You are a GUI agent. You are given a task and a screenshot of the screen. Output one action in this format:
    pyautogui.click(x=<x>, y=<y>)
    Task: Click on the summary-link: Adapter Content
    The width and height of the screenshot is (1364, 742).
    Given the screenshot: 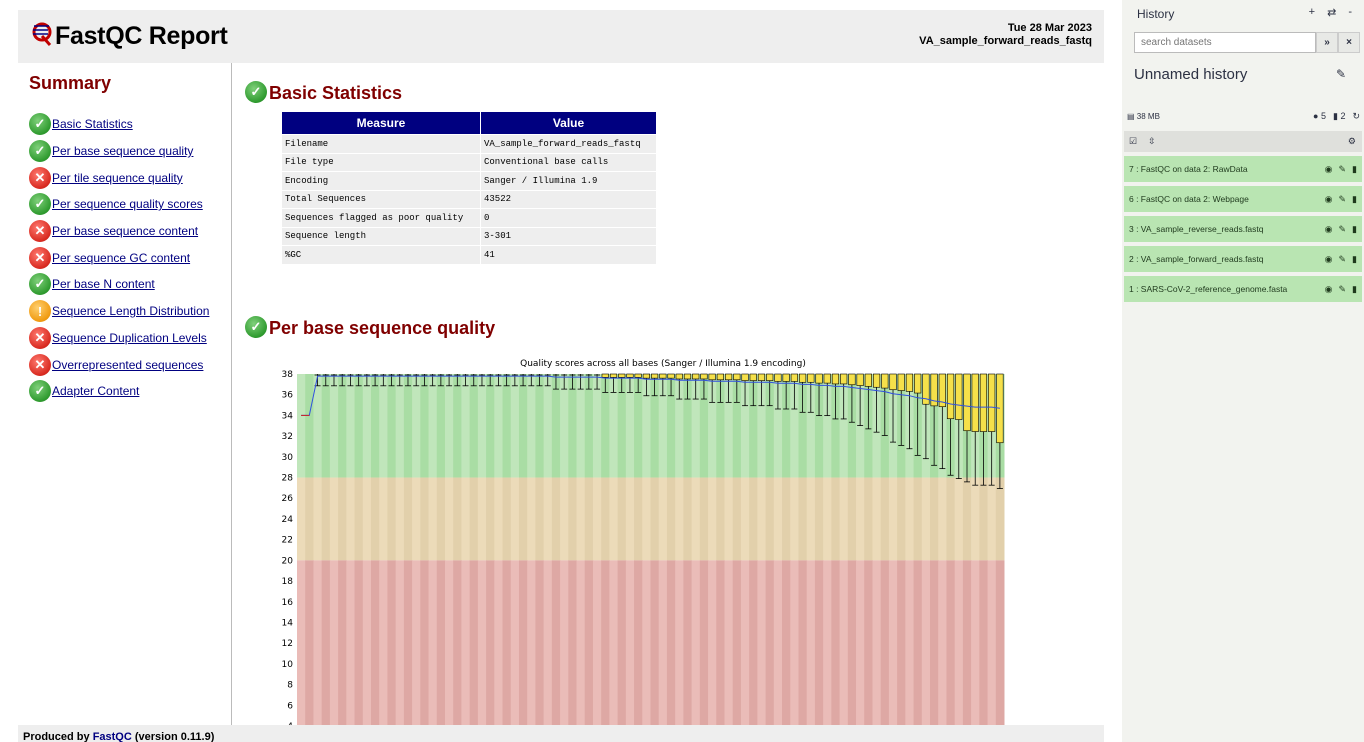 What is the action you would take?
    pyautogui.click(x=95, y=391)
    